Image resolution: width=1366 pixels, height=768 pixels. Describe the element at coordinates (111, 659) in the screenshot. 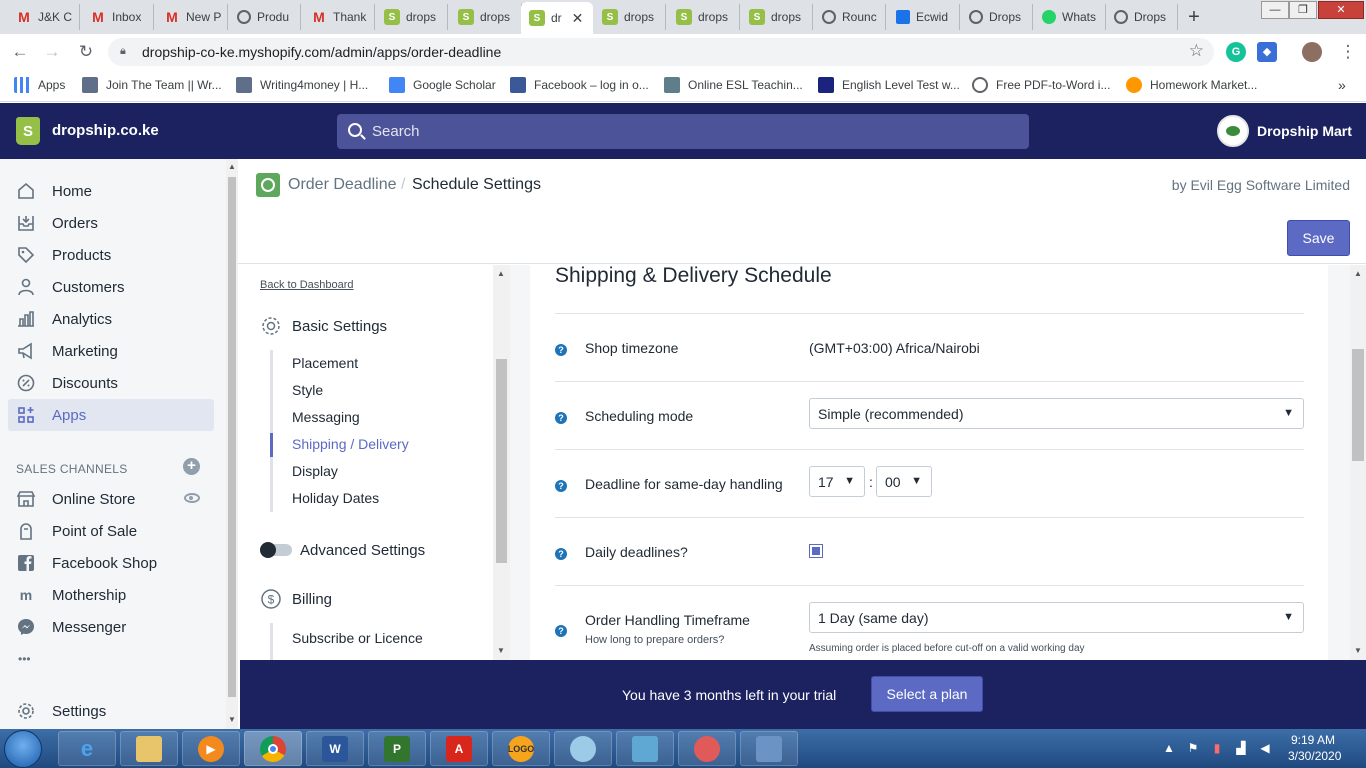

I see `more-channels-icon: •••` at that location.